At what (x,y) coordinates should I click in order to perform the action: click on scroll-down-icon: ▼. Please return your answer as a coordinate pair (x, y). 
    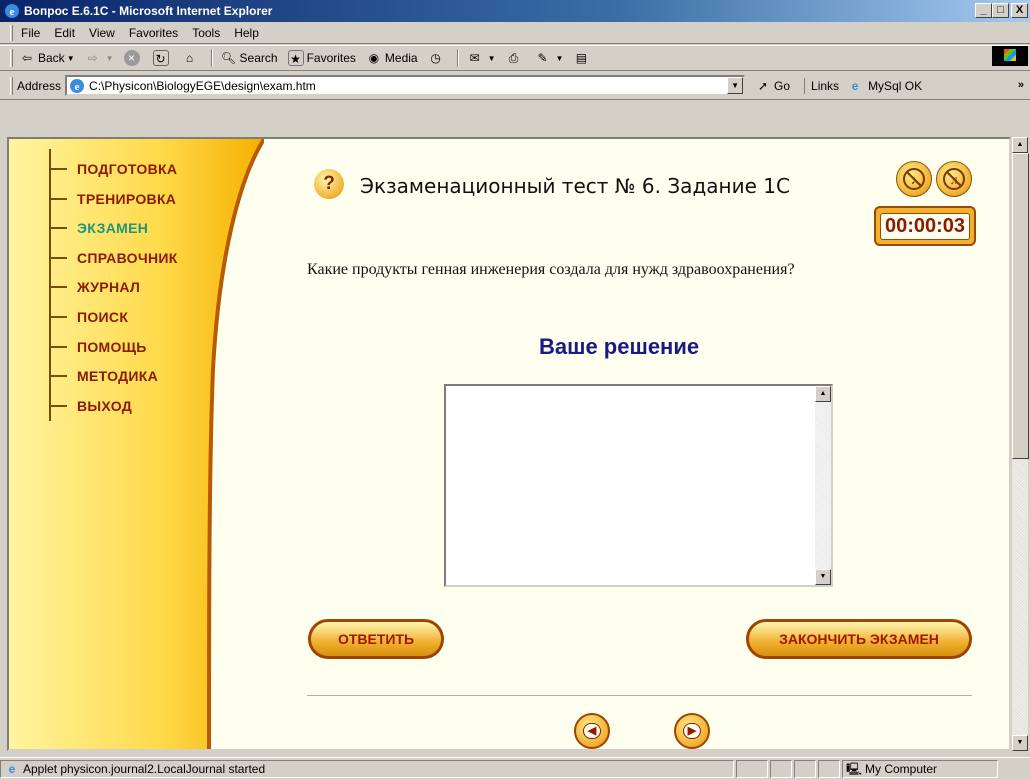
    Looking at the image, I should click on (823, 577).